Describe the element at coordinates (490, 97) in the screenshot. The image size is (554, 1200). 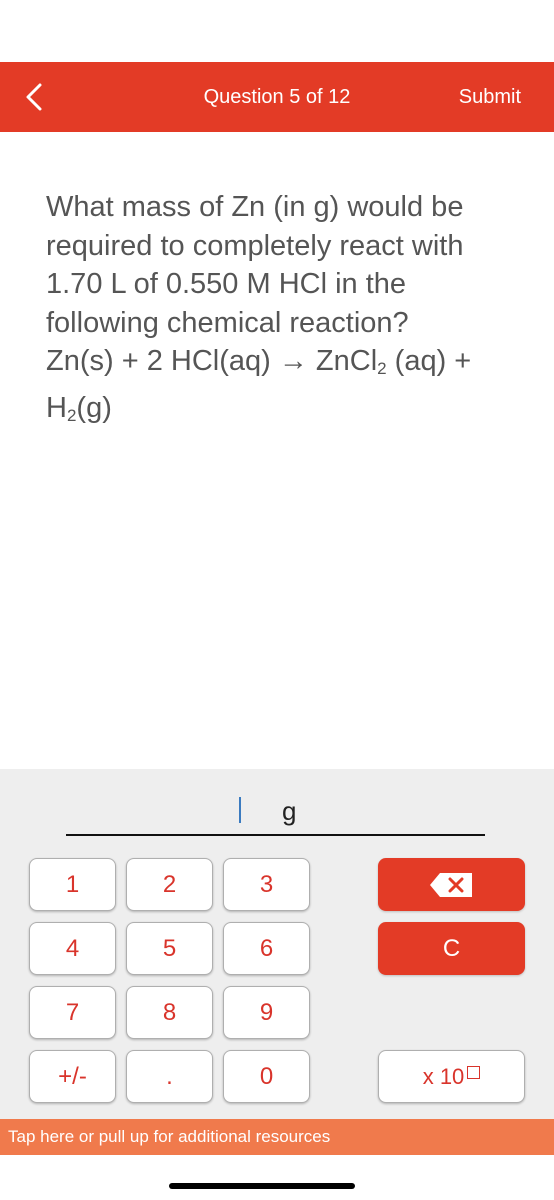
I see `submit-button: Submit` at that location.